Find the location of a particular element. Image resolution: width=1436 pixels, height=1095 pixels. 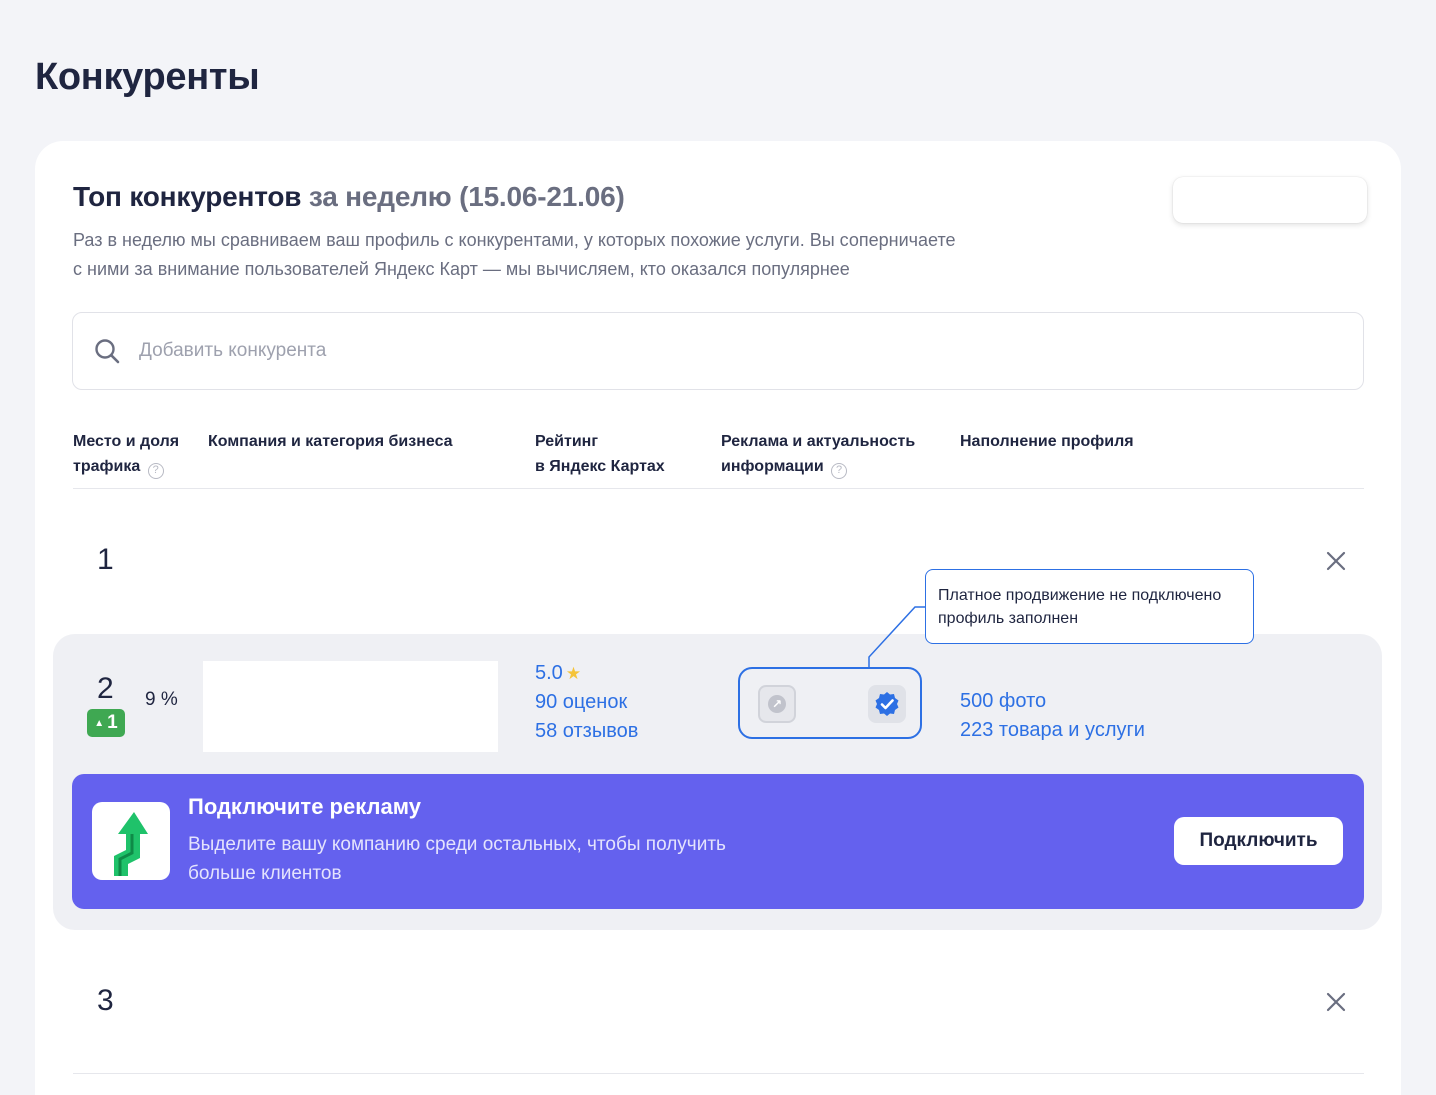

tooltip-connector is located at coordinates (897, 636).